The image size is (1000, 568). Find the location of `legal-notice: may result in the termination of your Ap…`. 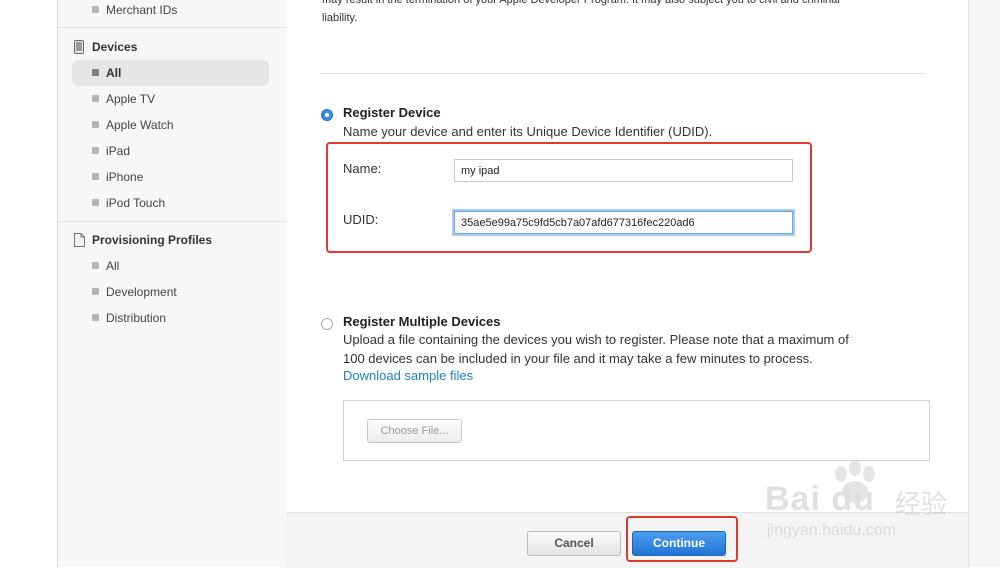

legal-notice: may result in the termination of your Ap… is located at coordinates (622, 14).